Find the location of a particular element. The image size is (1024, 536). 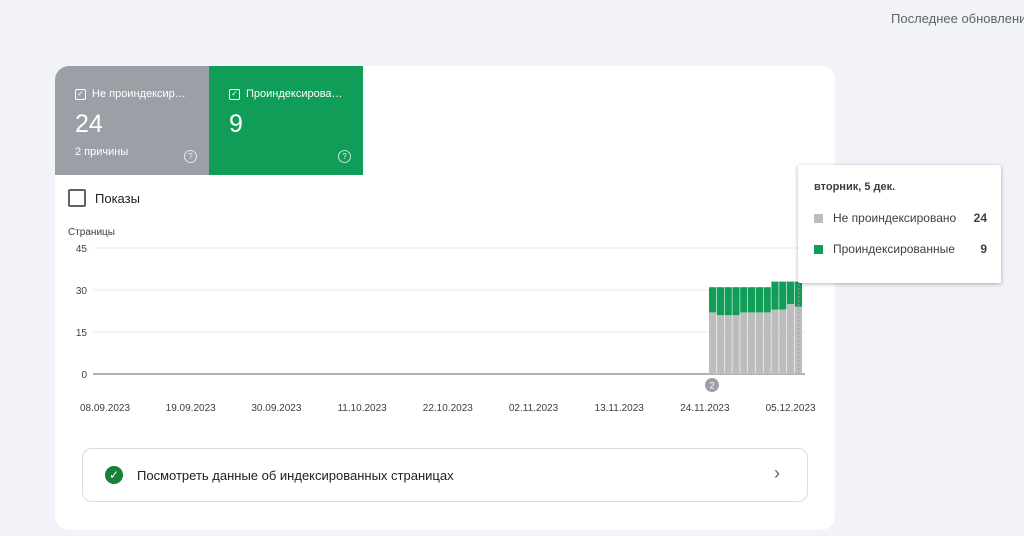

y-tick-label: 15 is located at coordinates (82, 333).